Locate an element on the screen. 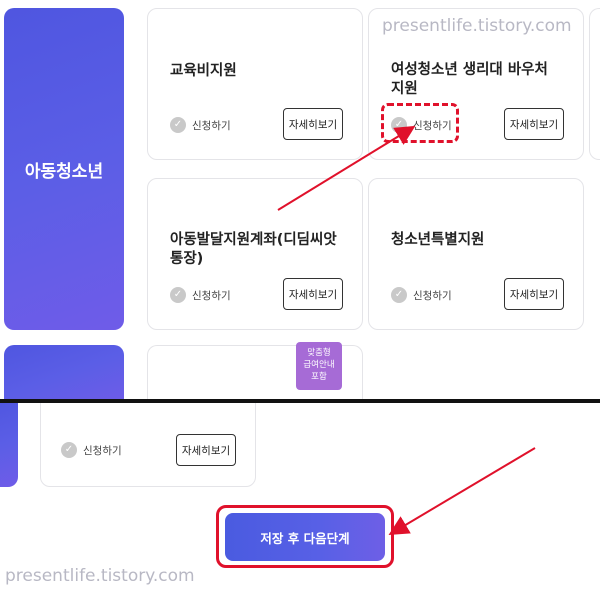 This screenshot has width=600, height=590. card-didim-account: 아동발달지원계좌(디딤씨앗 통장) ✓ 신청하기 자세히보기 is located at coordinates (255, 254).